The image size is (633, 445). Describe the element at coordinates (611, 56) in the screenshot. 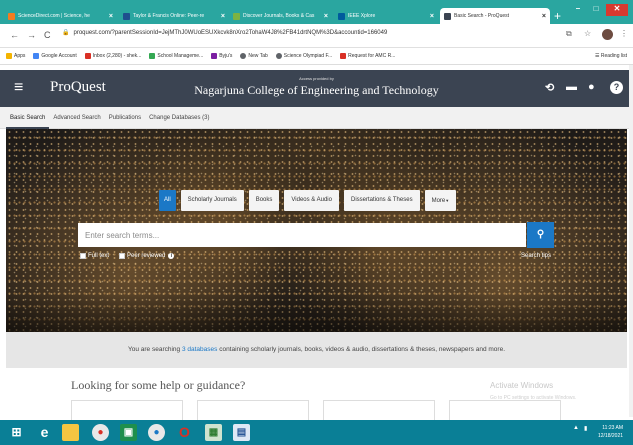

I see `reading-list-button: ☰ Reading list` at that location.